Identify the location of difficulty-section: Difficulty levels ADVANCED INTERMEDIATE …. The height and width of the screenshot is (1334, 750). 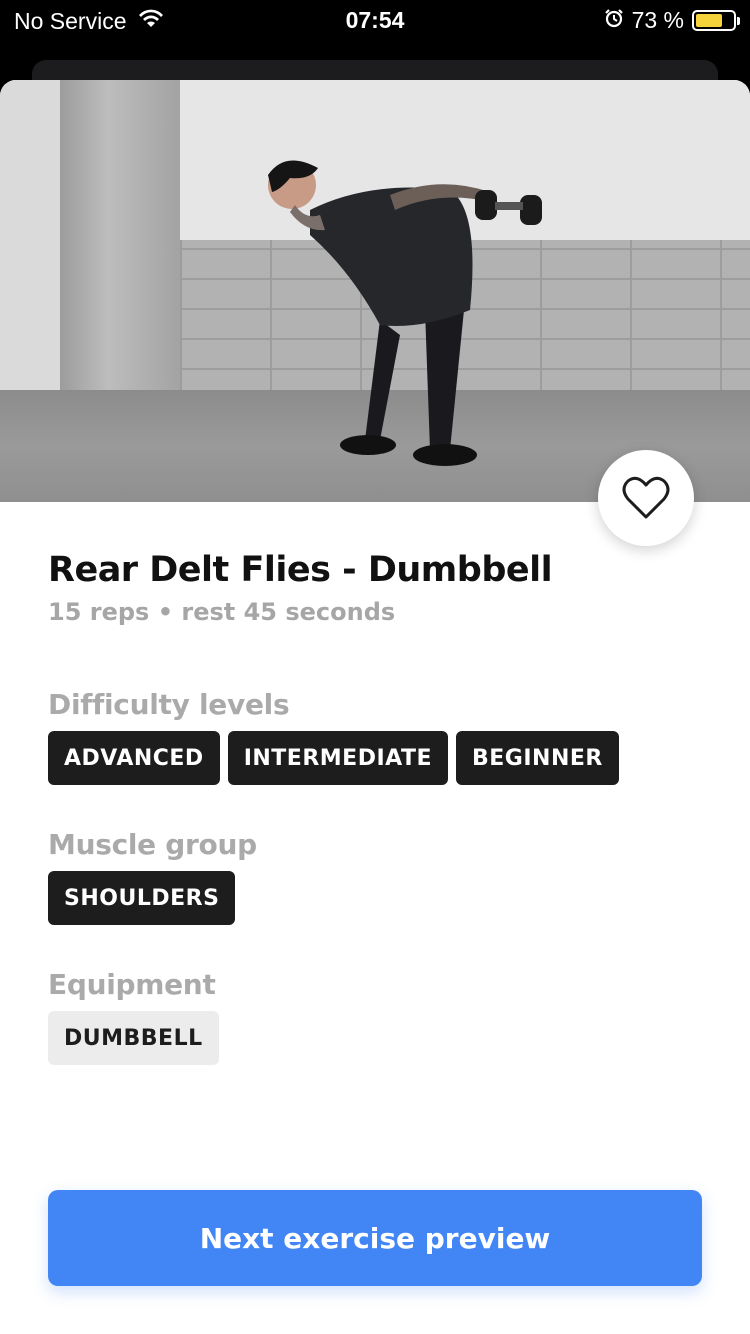
(333, 736).